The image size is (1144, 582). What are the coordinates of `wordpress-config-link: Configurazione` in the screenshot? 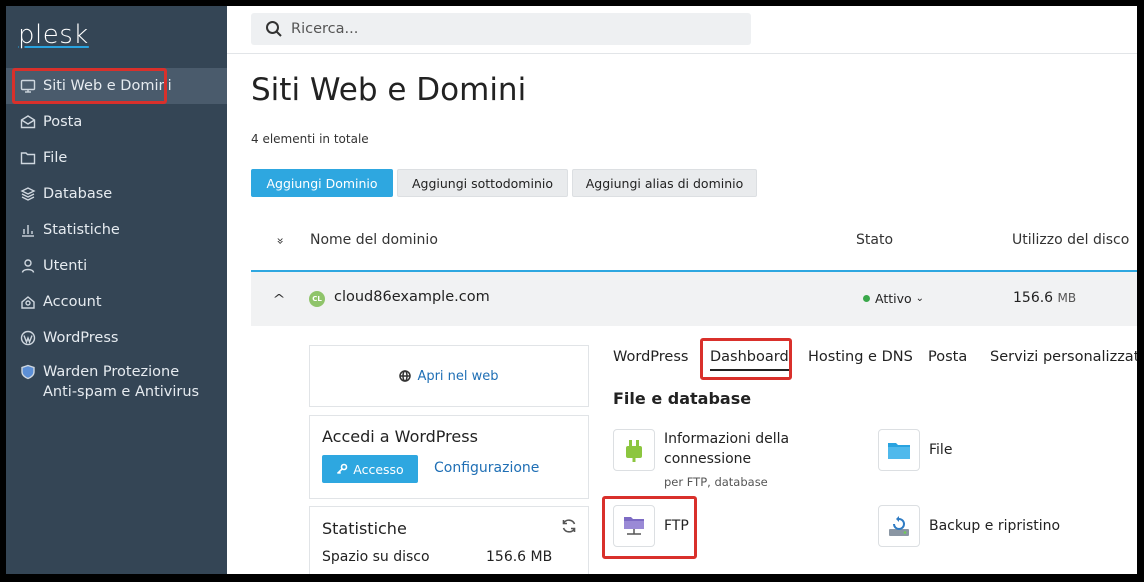 It's located at (486, 468).